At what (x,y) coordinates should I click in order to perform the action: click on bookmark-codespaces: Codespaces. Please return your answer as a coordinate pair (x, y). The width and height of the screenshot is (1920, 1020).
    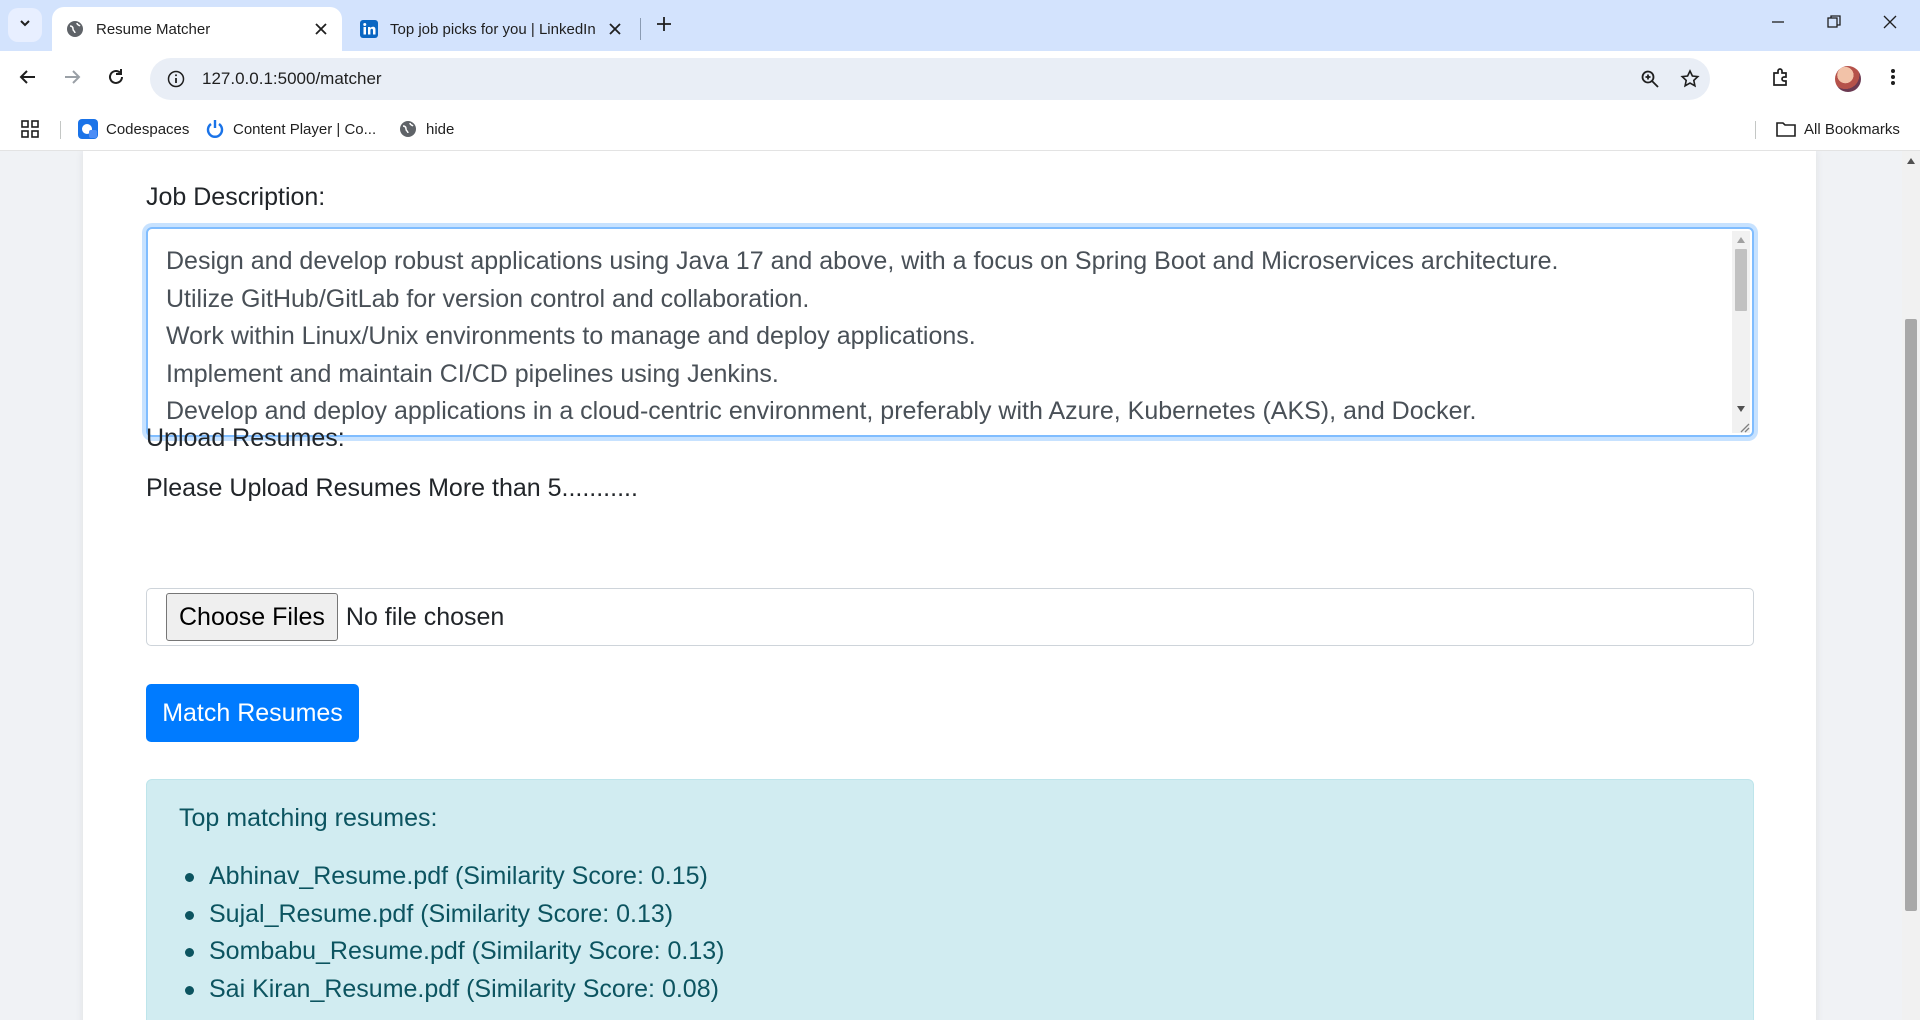
    Looking at the image, I should click on (133, 129).